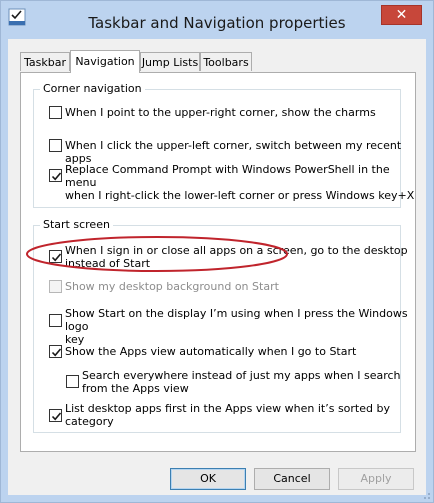  What do you see at coordinates (105, 61) in the screenshot?
I see `tab-navigation: Navigation` at bounding box center [105, 61].